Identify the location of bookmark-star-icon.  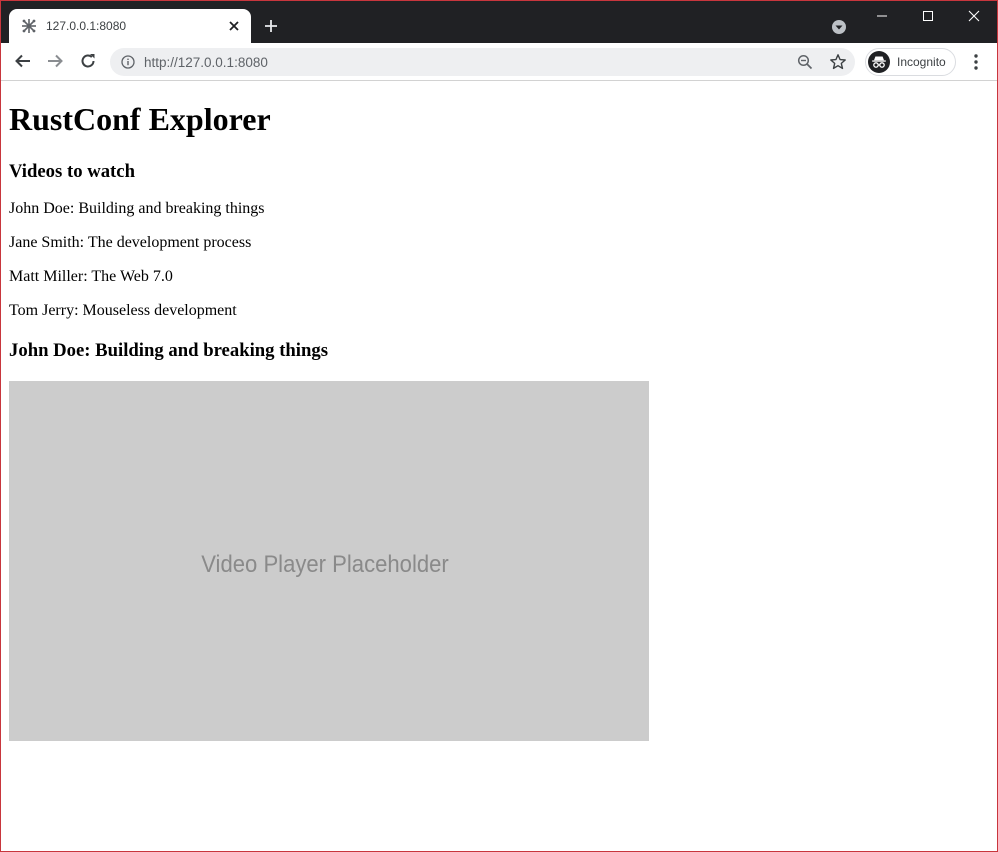
(838, 62).